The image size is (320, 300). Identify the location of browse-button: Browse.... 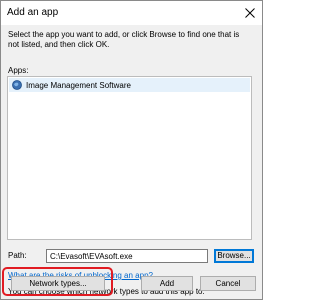
(234, 256).